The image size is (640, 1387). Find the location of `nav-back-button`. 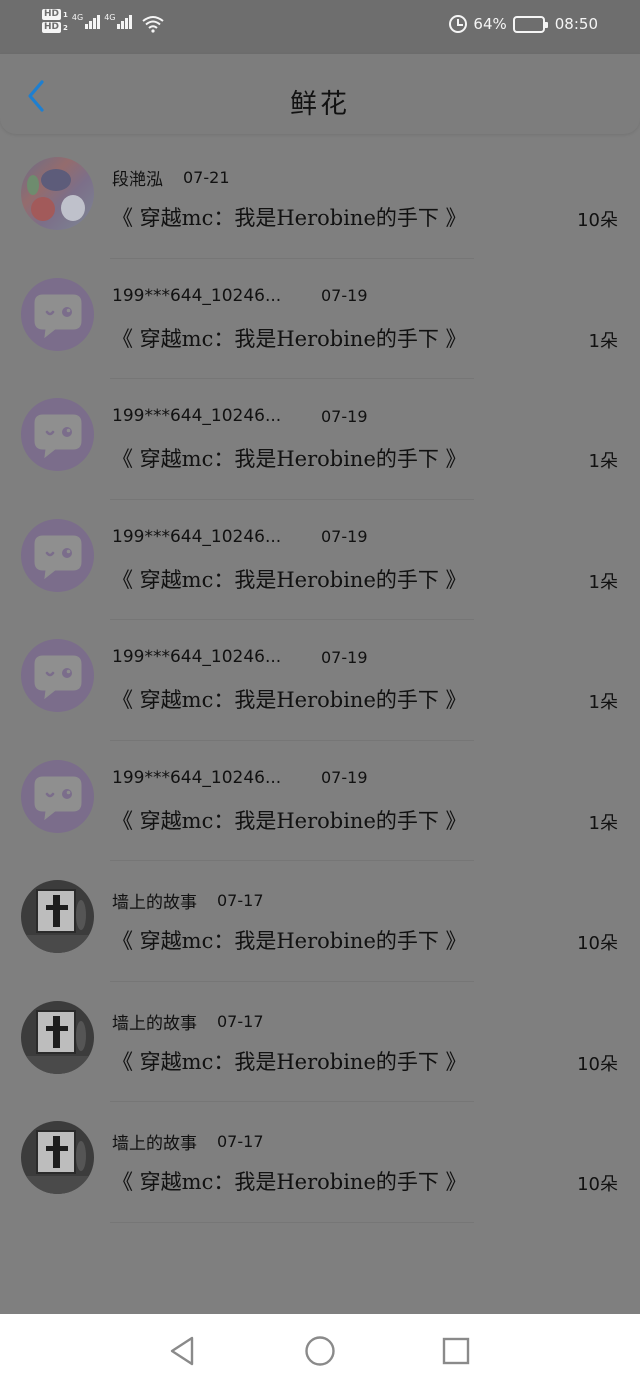

nav-back-button is located at coordinates (182, 1351).